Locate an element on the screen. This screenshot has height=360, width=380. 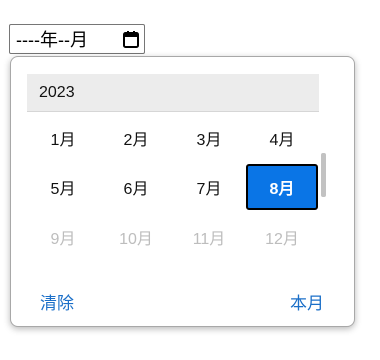
month-label: 1月 is located at coordinates (63, 140).